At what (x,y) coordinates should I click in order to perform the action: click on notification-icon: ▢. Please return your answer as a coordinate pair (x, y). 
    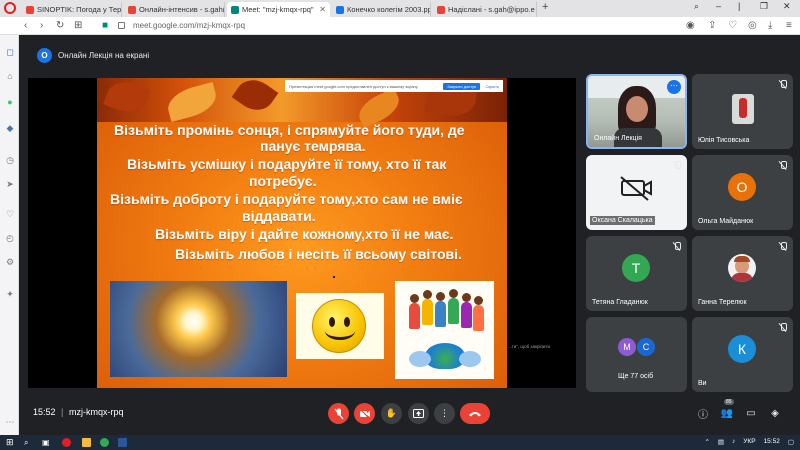
    Looking at the image, I should click on (791, 442).